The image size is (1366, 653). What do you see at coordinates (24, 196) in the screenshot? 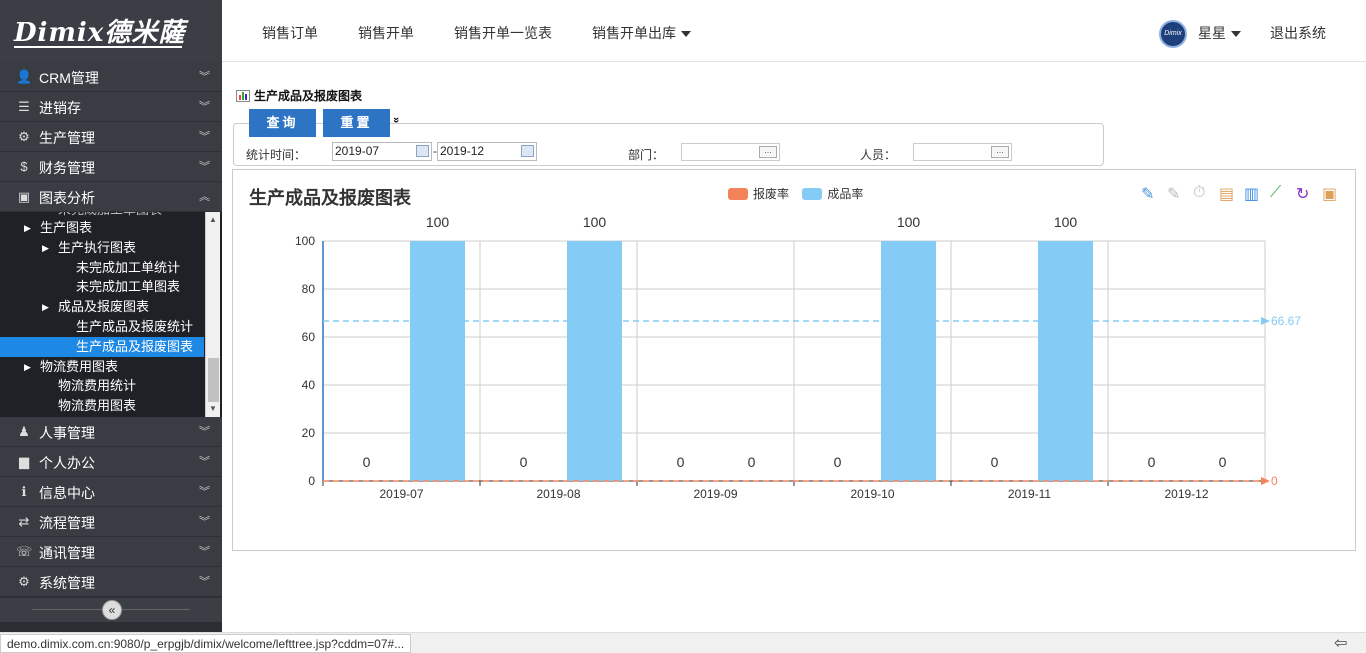
I see `picture-icon: ▣` at bounding box center [24, 196].